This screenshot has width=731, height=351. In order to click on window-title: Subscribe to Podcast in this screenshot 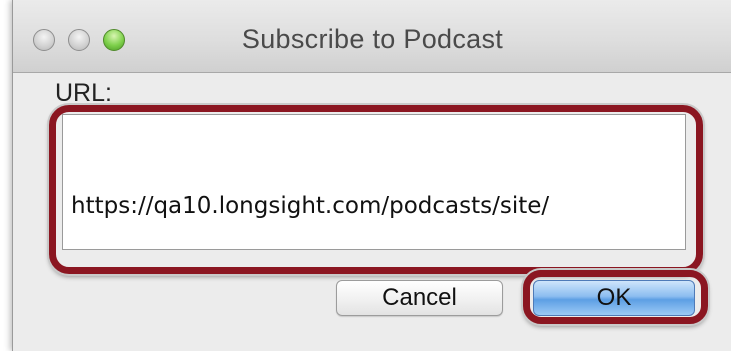, I will do `click(372, 39)`.